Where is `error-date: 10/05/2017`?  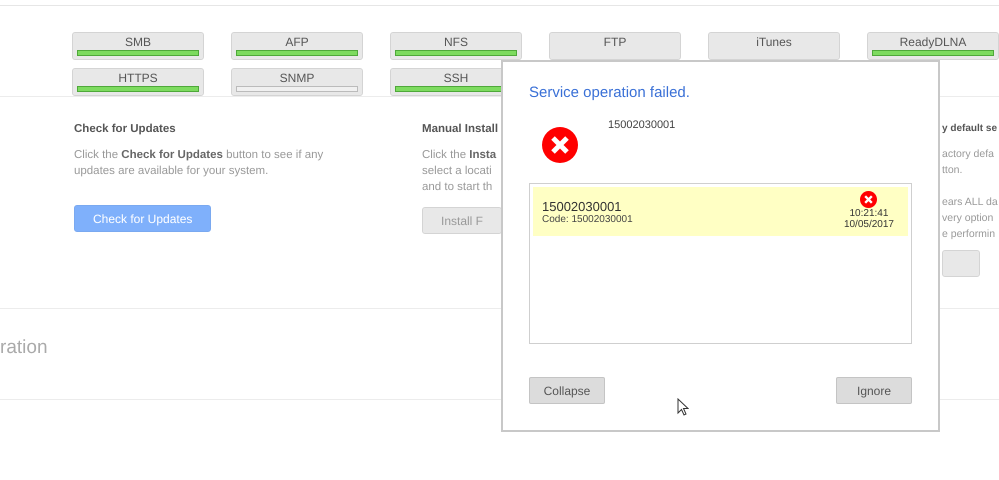 error-date: 10/05/2017 is located at coordinates (869, 224).